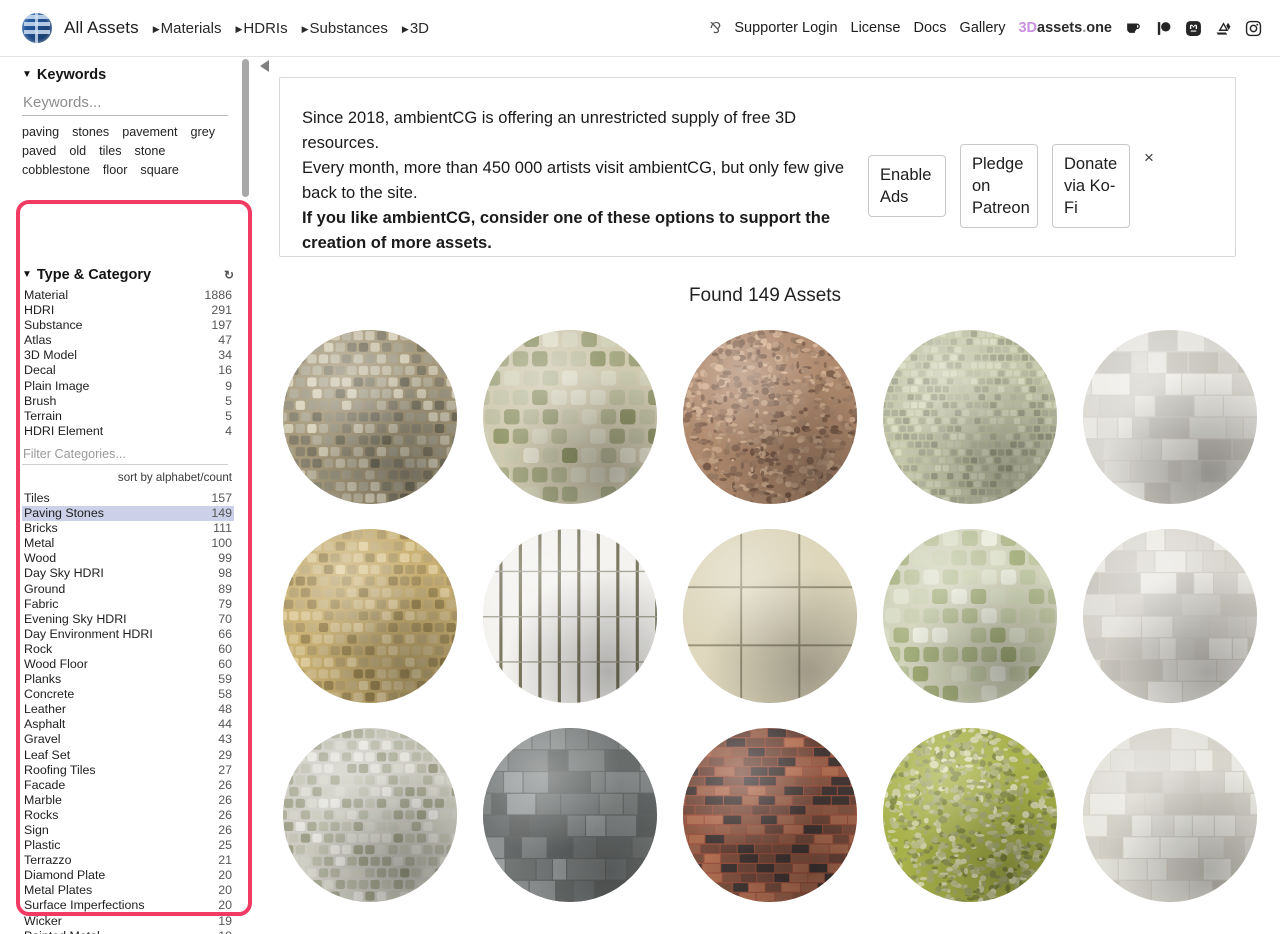 Image resolution: width=1280 pixels, height=934 pixels. I want to click on enable-ads-button: Enable Ads, so click(907, 186).